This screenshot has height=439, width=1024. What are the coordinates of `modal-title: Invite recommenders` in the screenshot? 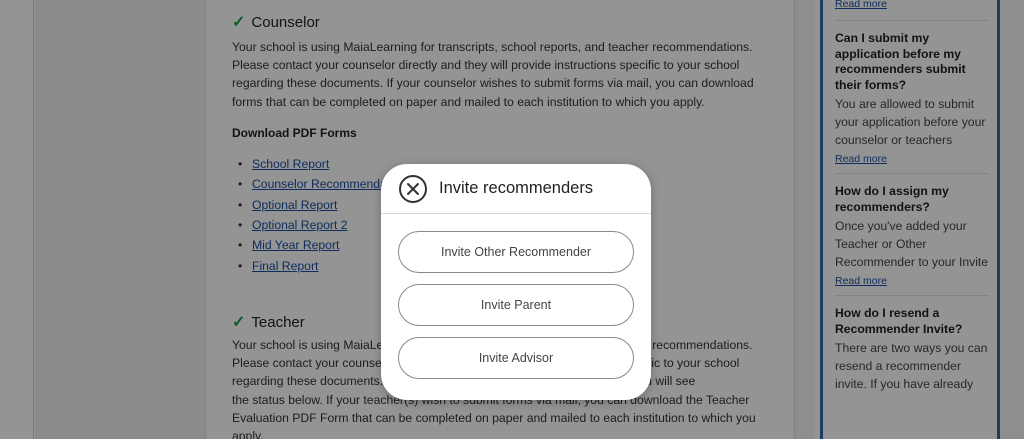 It's located at (516, 188).